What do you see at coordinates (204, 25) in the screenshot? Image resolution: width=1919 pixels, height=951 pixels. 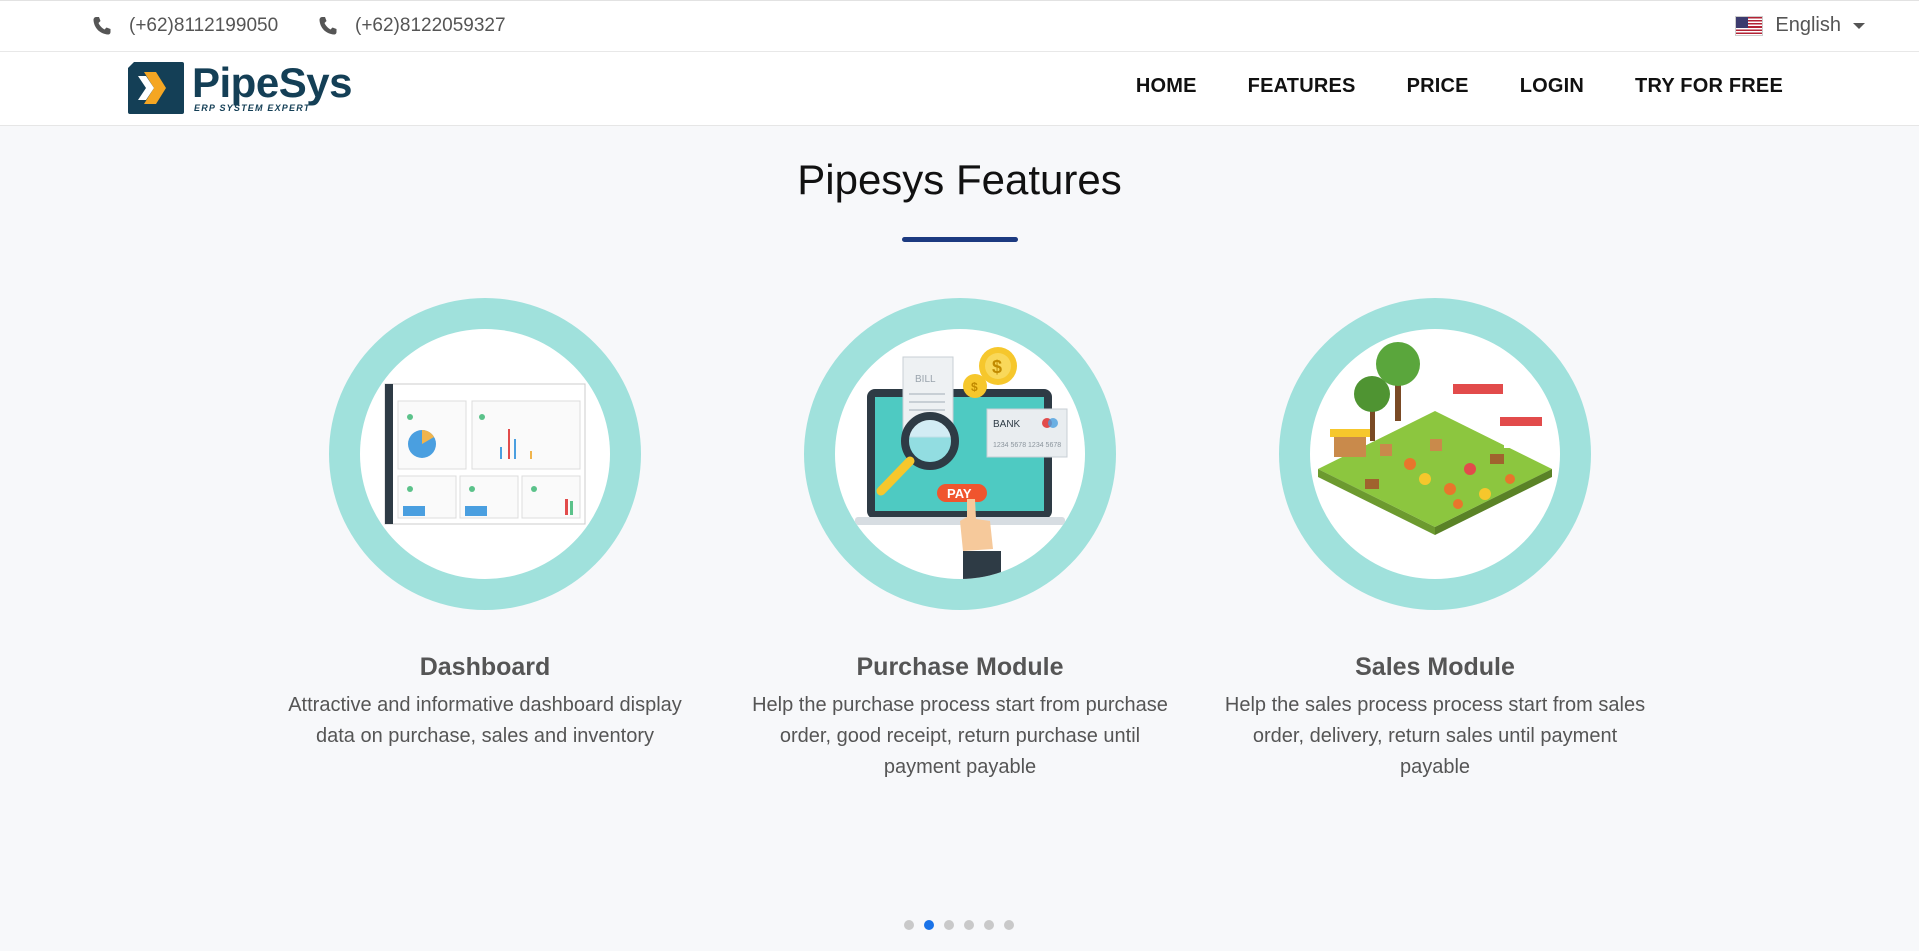 I see `phone-number: (+62)8112199050` at bounding box center [204, 25].